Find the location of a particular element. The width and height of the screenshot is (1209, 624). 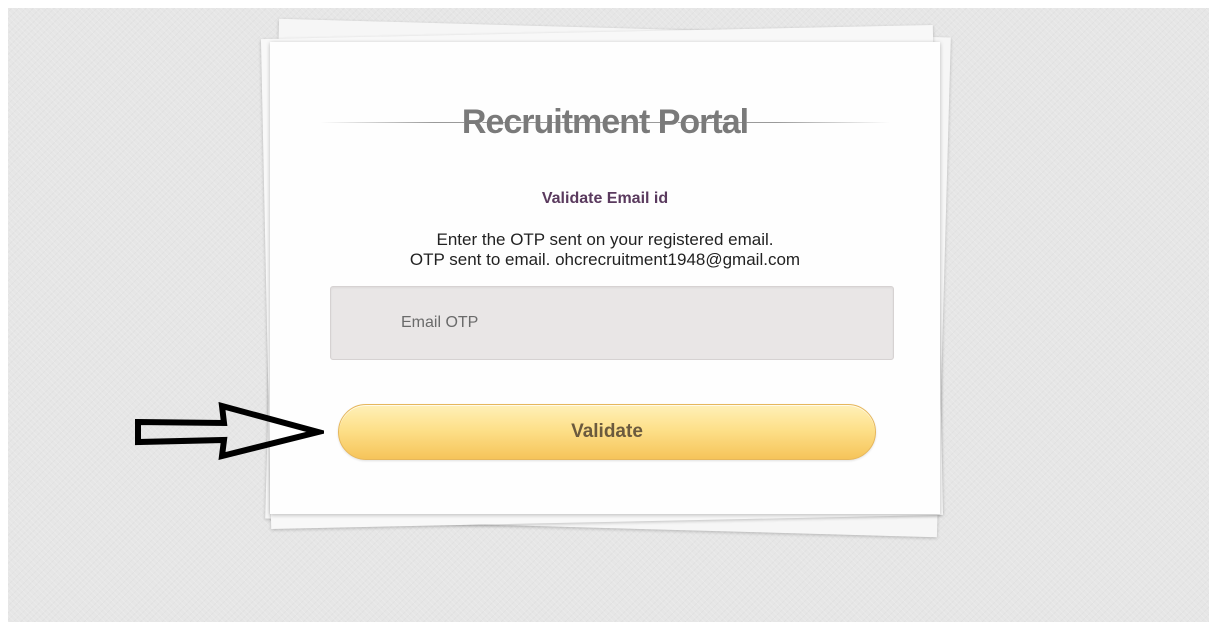

validate-button: Validate is located at coordinates (607, 432).